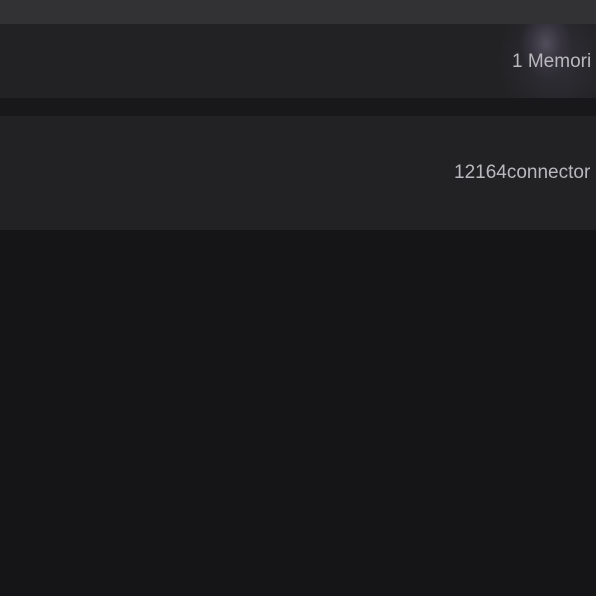  What do you see at coordinates (298, 107) in the screenshot?
I see `section-divider` at bounding box center [298, 107].